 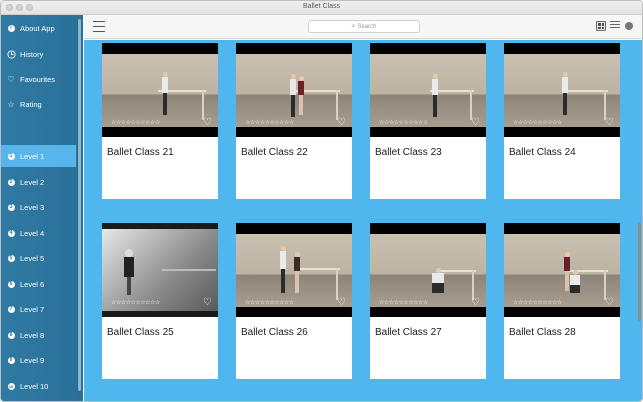 What do you see at coordinates (32, 207) in the screenshot?
I see `sidebar-item-label: Level 3` at bounding box center [32, 207].